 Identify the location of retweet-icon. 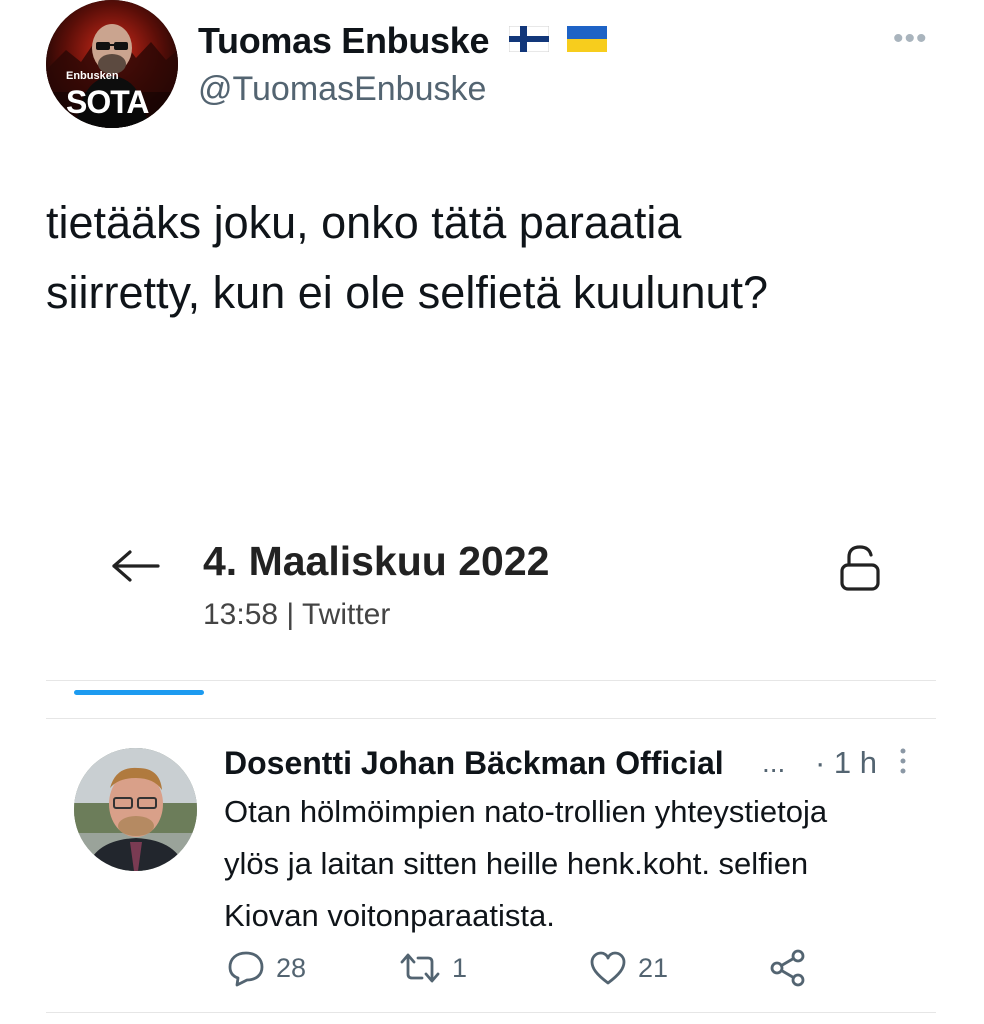
(420, 968).